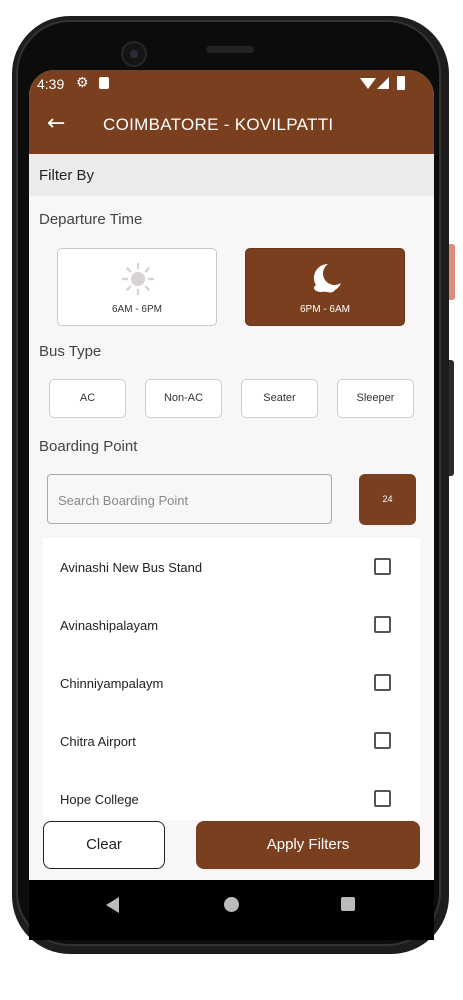 This screenshot has height=1000, width=463. Describe the element at coordinates (383, 83) in the screenshot. I see `signal-icon` at that location.